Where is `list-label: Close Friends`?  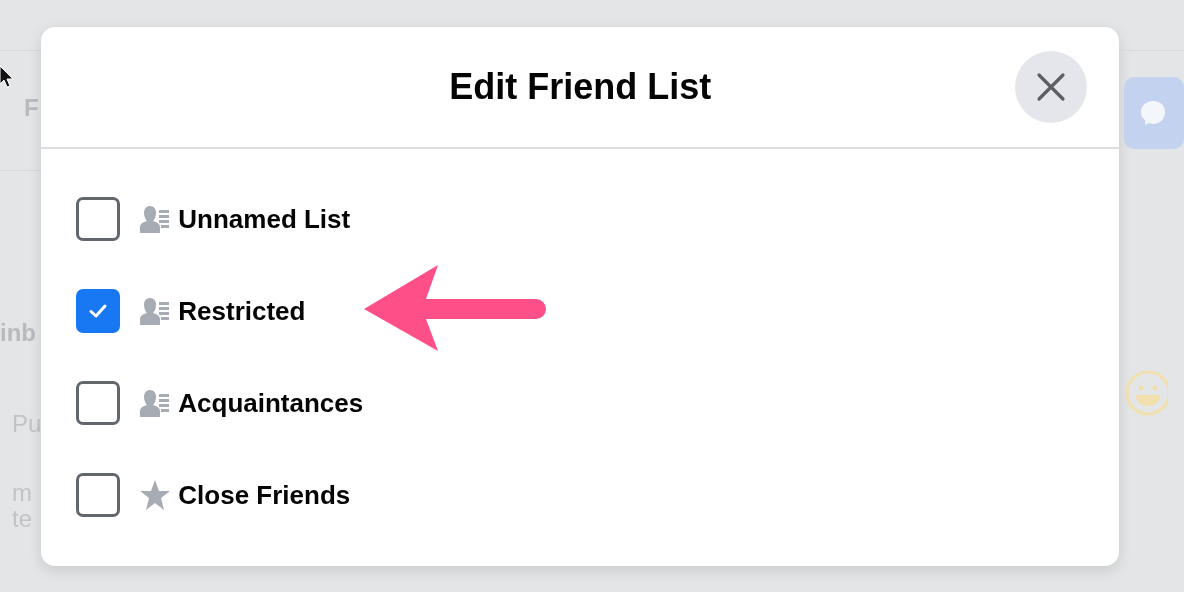
list-label: Close Friends is located at coordinates (264, 495).